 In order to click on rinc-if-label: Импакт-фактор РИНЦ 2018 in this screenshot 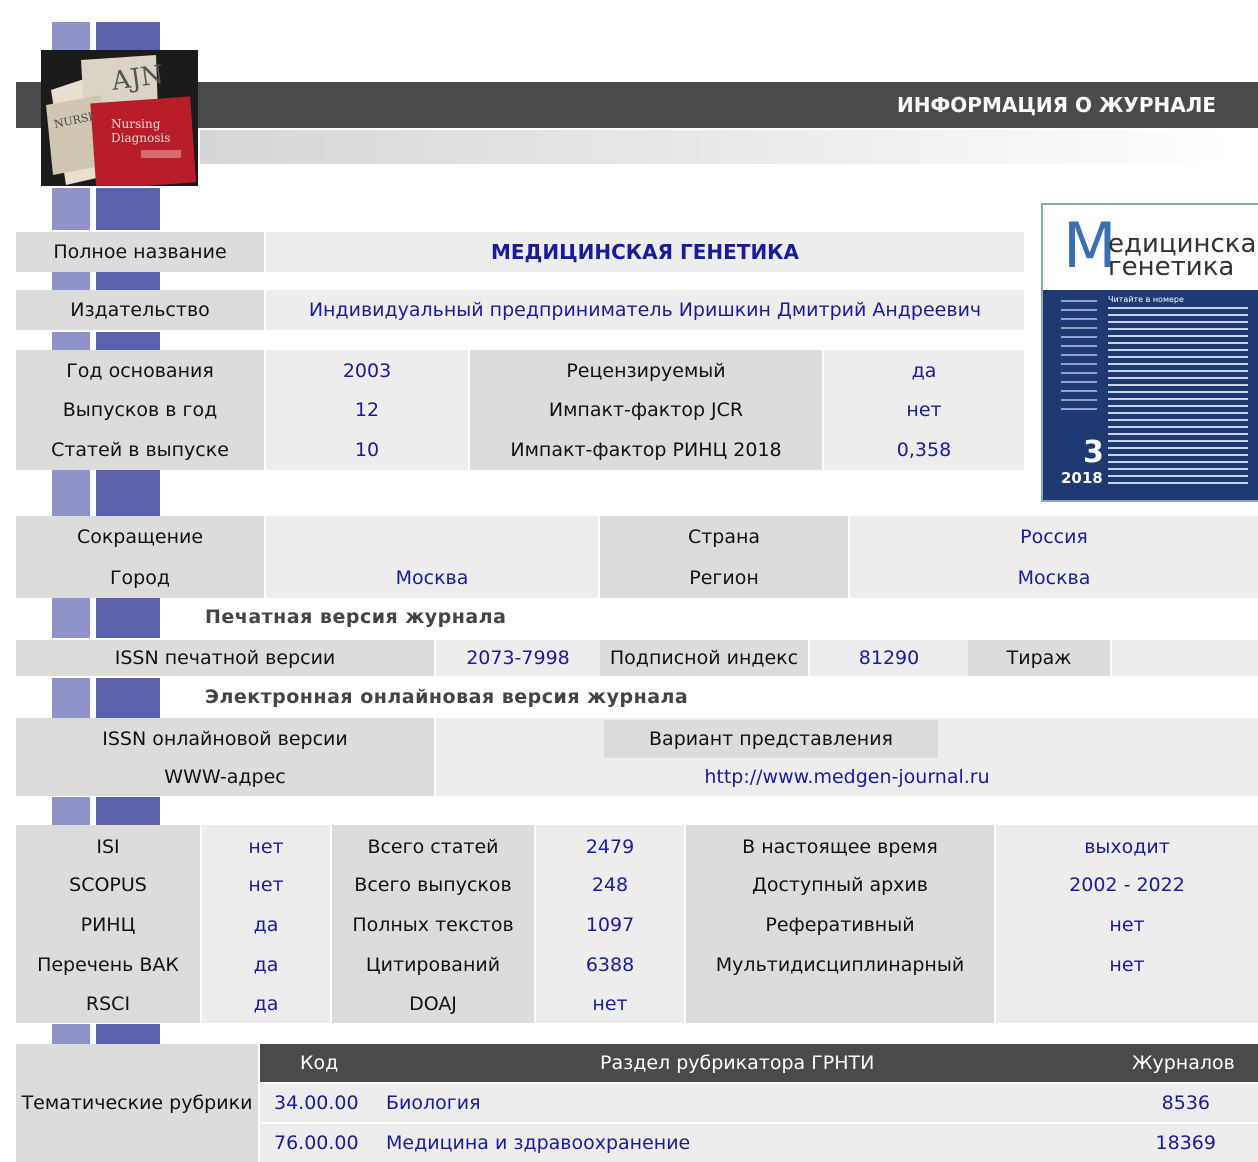, I will do `click(646, 450)`.